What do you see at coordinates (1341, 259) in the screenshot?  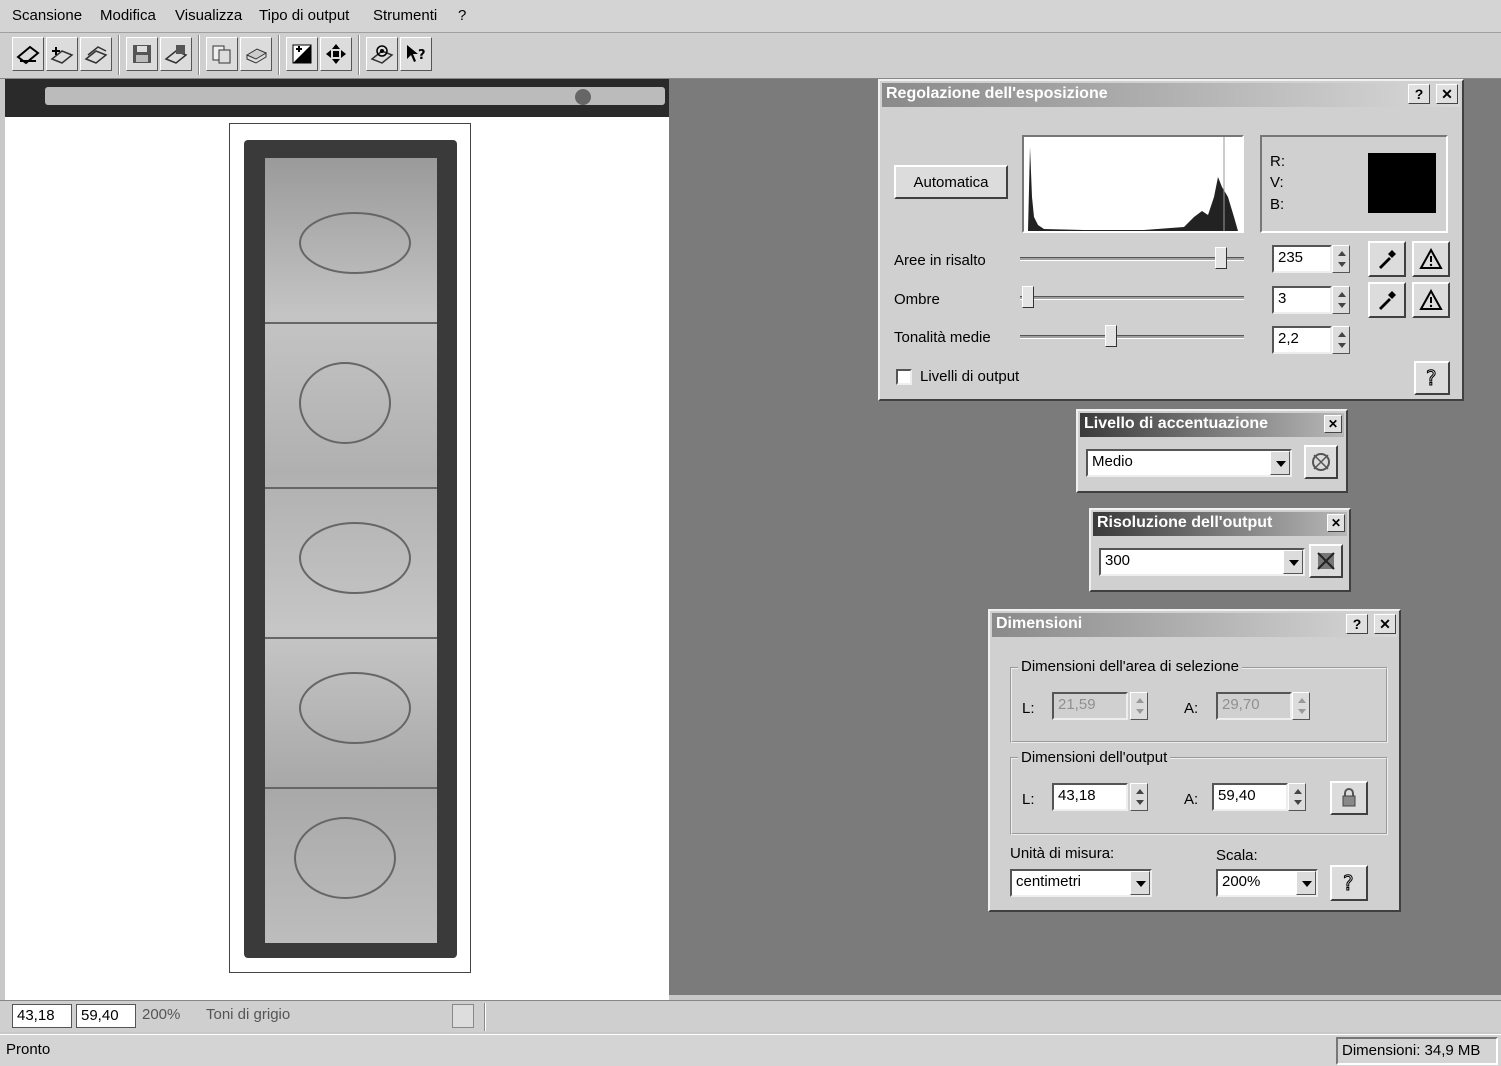 I see `highlights-spinner` at bounding box center [1341, 259].